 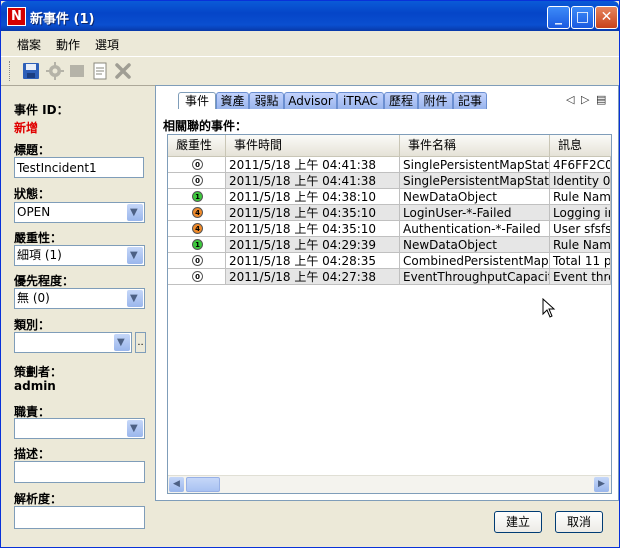 What do you see at coordinates (475, 229) in the screenshot?
I see `event-name-cell: Authentication-*-Failed` at bounding box center [475, 229].